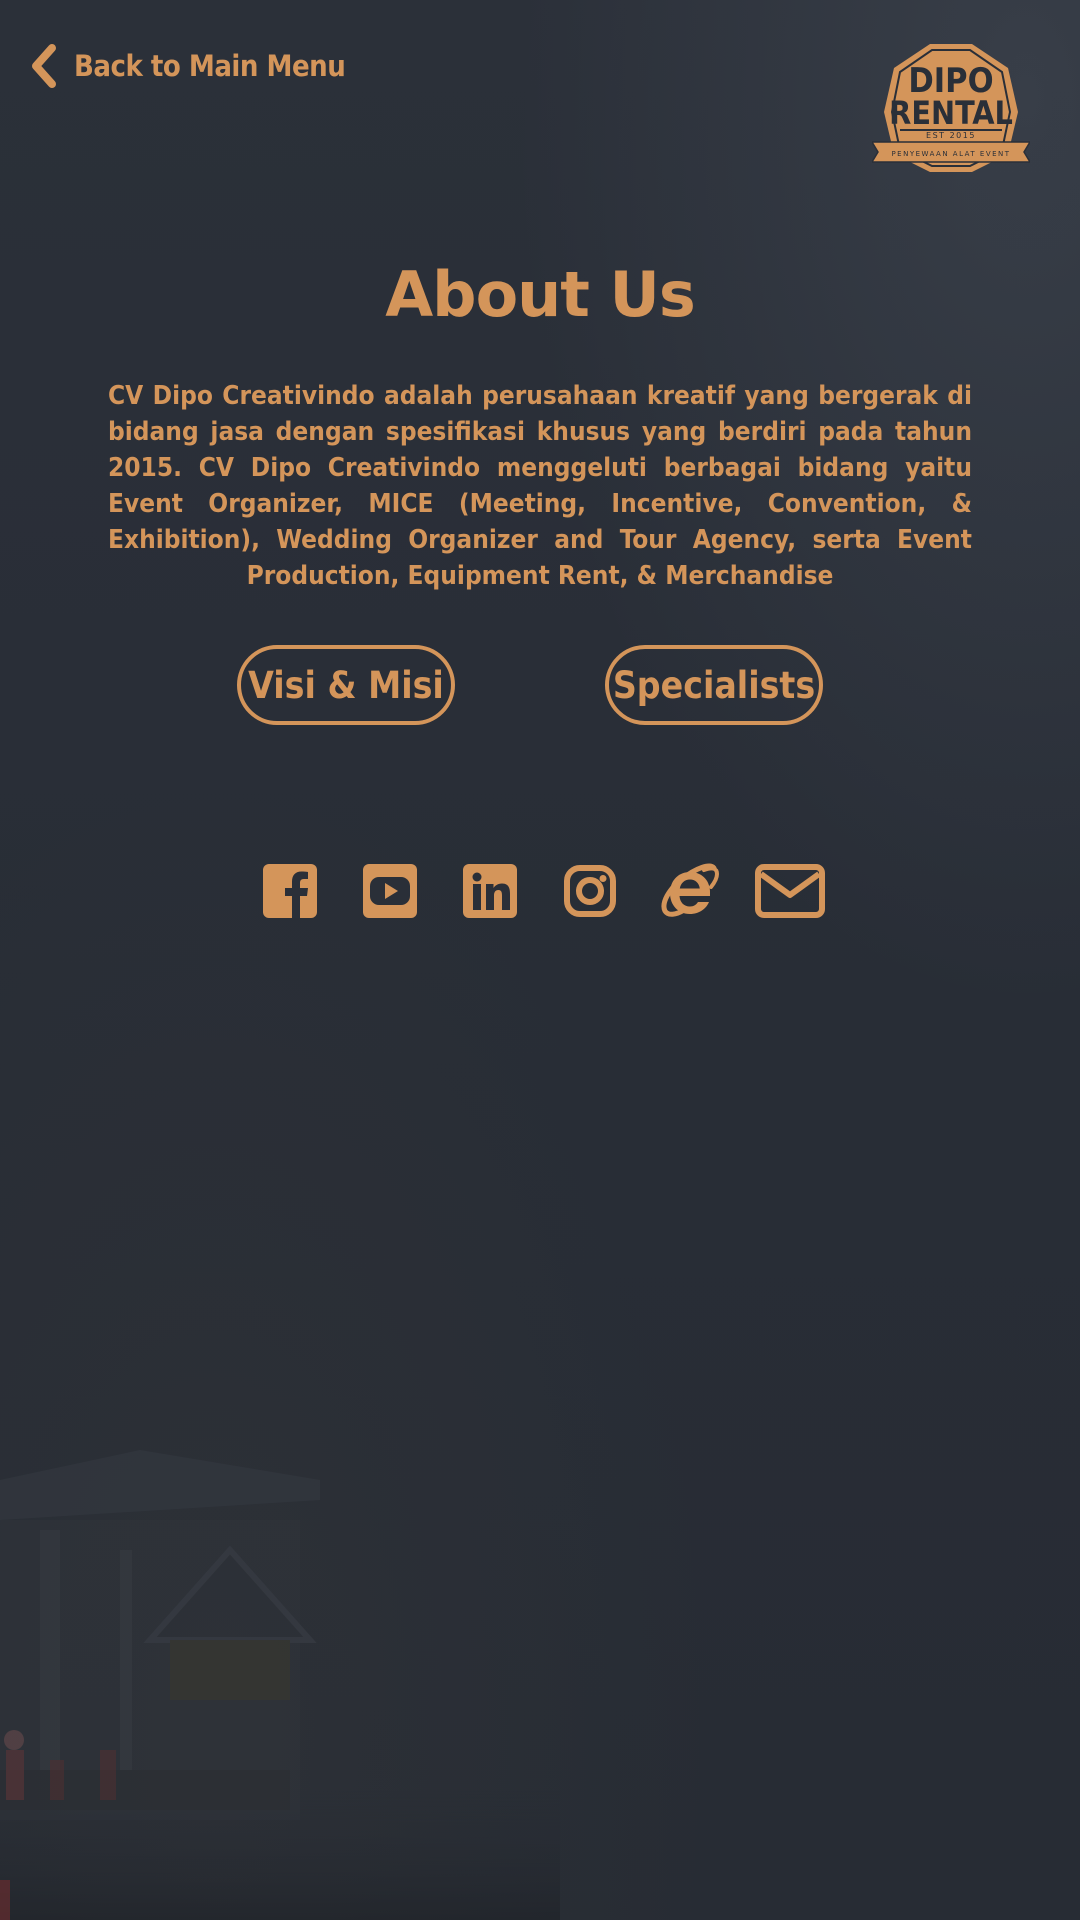 The width and height of the screenshot is (1080, 1920). Describe the element at coordinates (390, 891) in the screenshot. I see `youtube-icon` at that location.